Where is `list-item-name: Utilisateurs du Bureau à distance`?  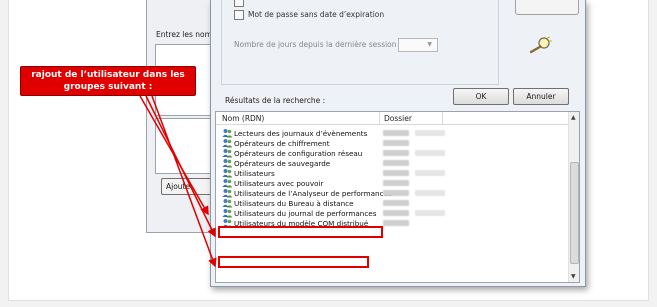
list-item-name: Utilisateurs du Bureau à distance is located at coordinates (294, 203).